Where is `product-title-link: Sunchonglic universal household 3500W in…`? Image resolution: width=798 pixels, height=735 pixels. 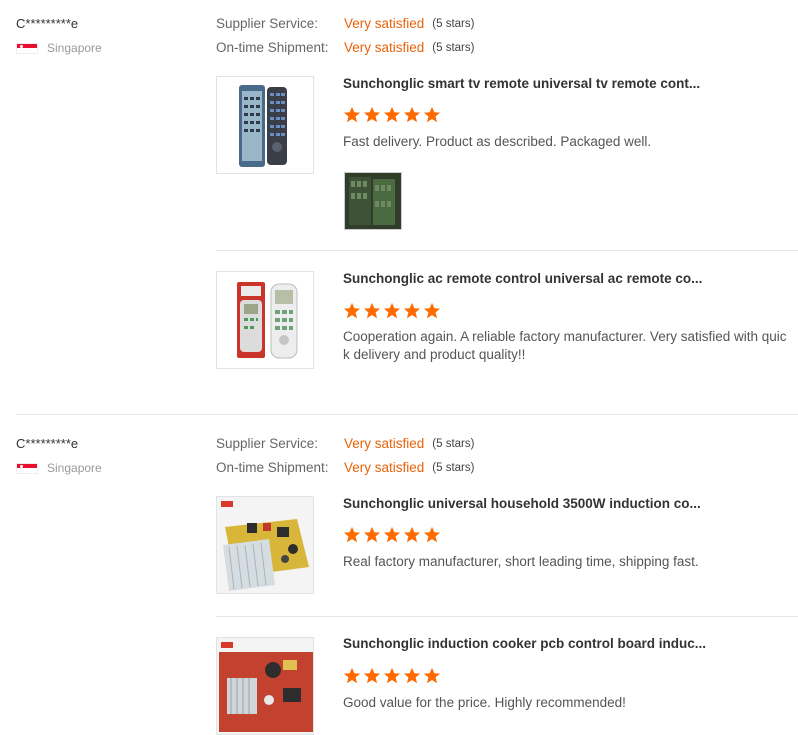
product-title-link: Sunchonglic universal household 3500W in… is located at coordinates (522, 503).